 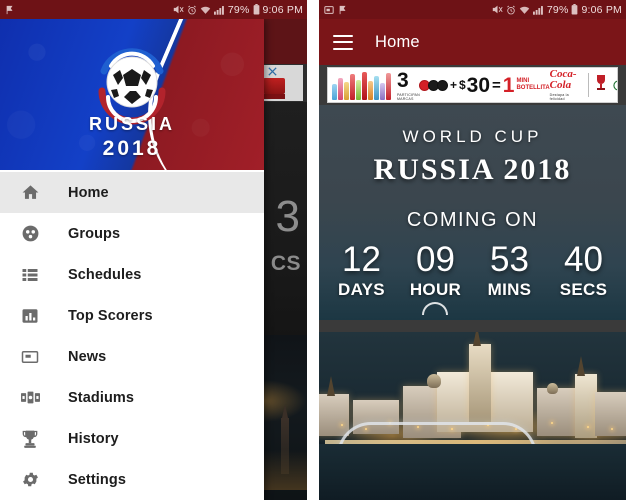 I want to click on countdown-cell-hours: 09 HOUR, so click(x=435, y=277).